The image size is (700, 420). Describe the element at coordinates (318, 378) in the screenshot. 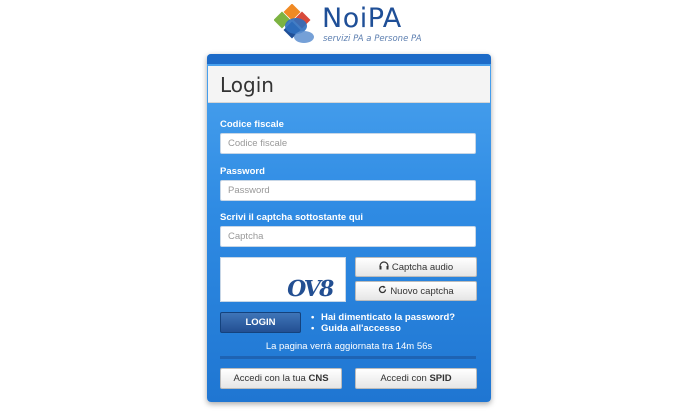

I see `cns-button-bold: CNS` at that location.